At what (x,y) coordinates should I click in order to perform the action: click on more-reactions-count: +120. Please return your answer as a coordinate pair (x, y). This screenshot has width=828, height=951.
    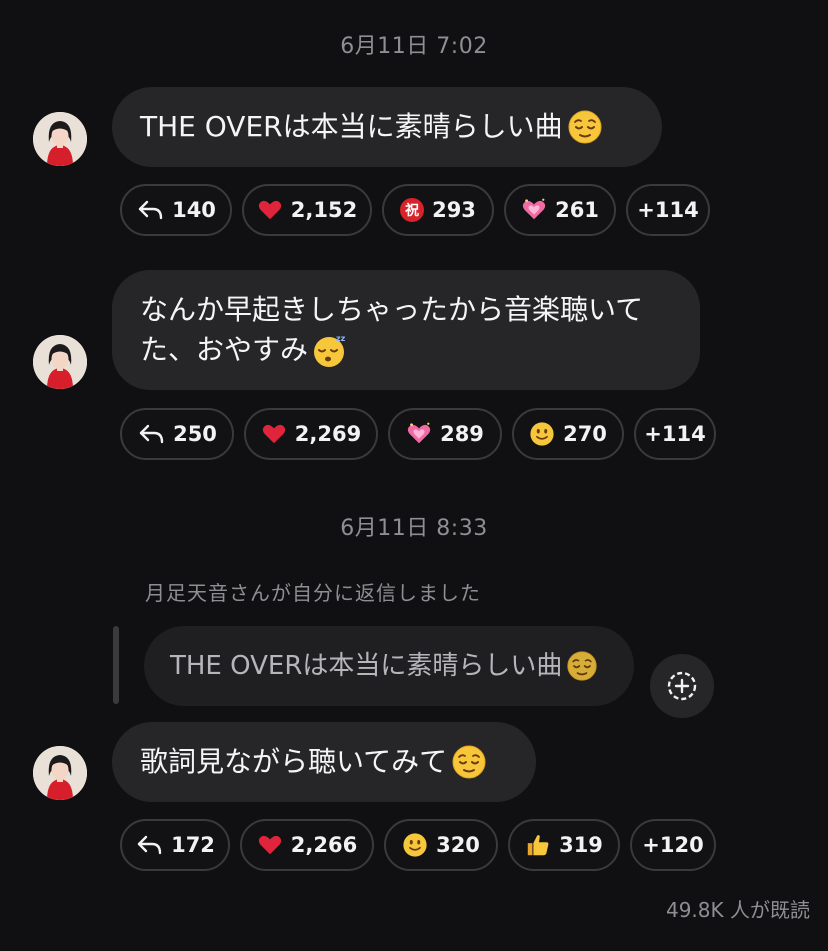
    Looking at the image, I should click on (673, 845).